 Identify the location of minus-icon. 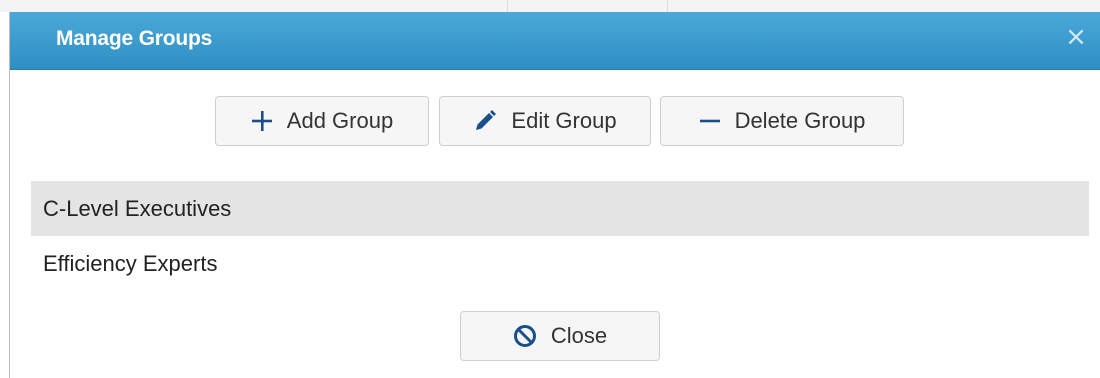
(710, 121).